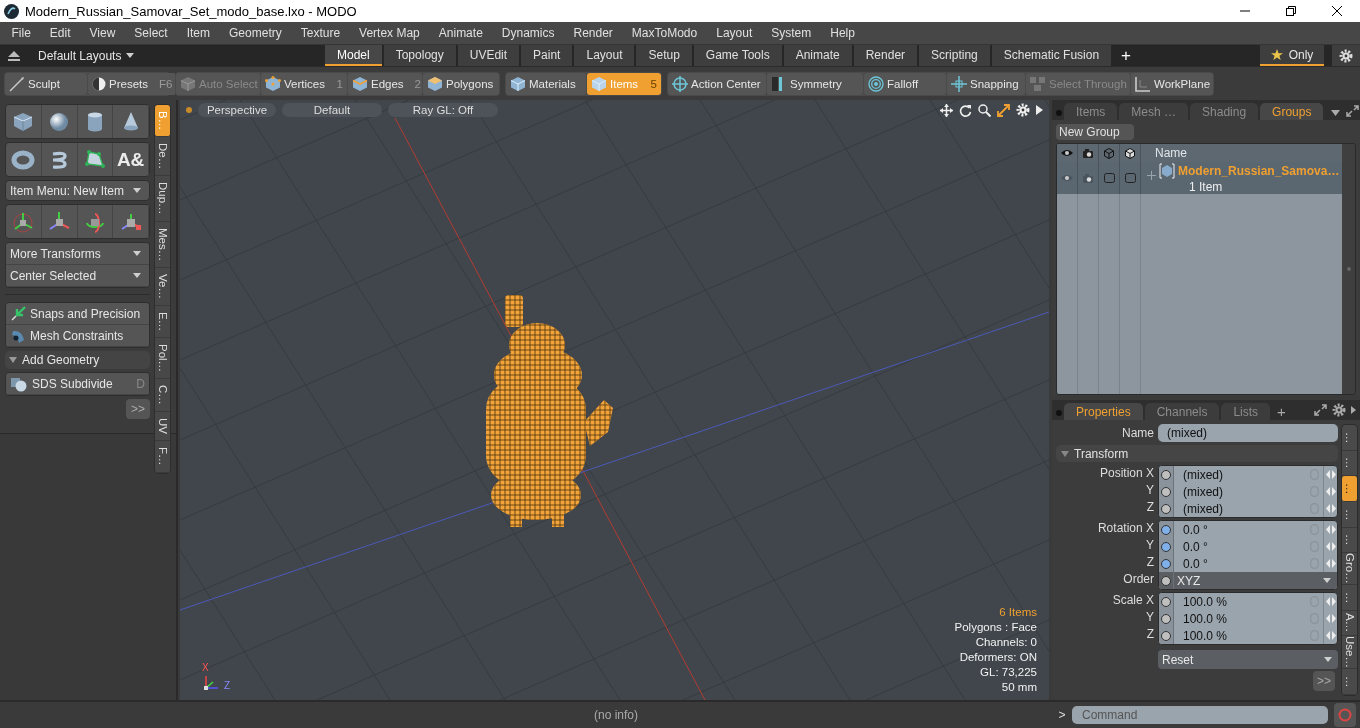 This screenshot has height=728, width=1360. I want to click on layout-tab: Scripting, so click(954, 55).